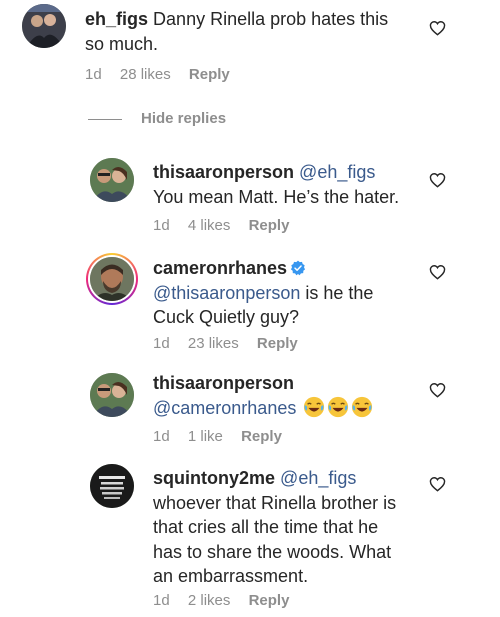 The height and width of the screenshot is (617, 500). Describe the element at coordinates (276, 196) in the screenshot. I see `comment-text: You mean Matt. He’s the hater.` at that location.